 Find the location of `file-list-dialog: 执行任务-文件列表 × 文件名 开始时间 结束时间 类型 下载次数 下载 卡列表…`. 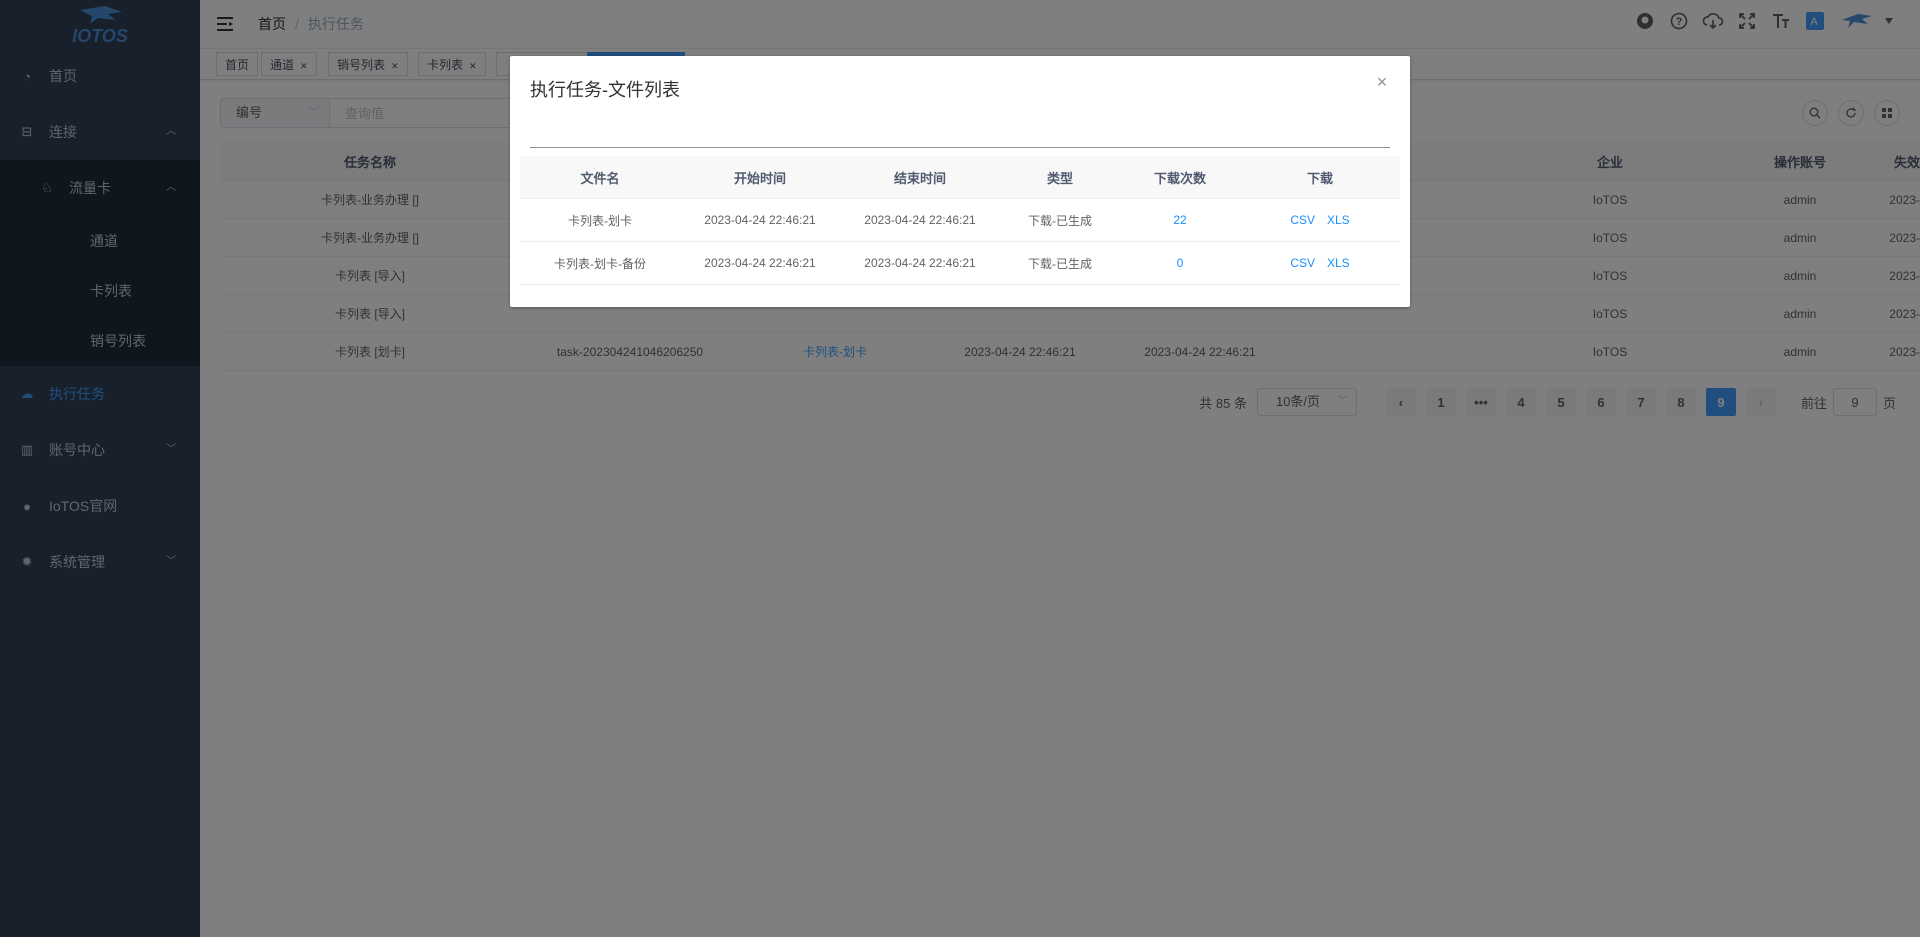

file-list-dialog: 执行任务-文件列表 × 文件名 开始时间 结束时间 类型 下载次数 下载 卡列表… is located at coordinates (960, 181).